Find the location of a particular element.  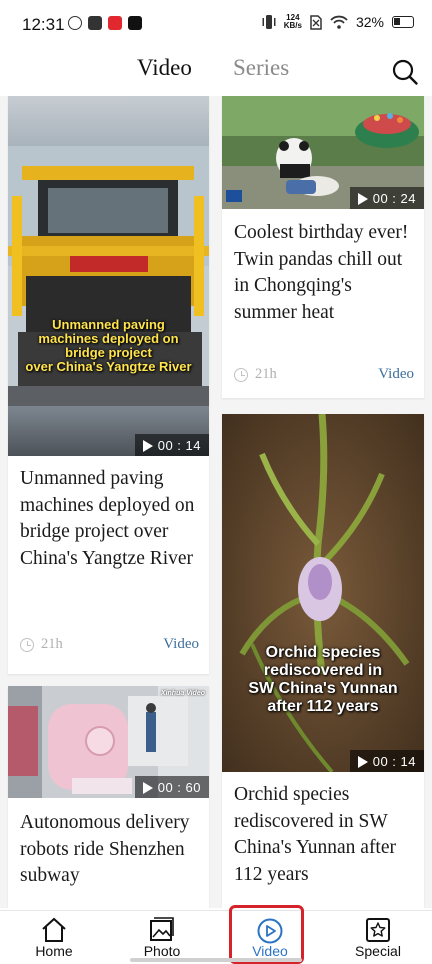

mail-notification-icon is located at coordinates (95, 23).